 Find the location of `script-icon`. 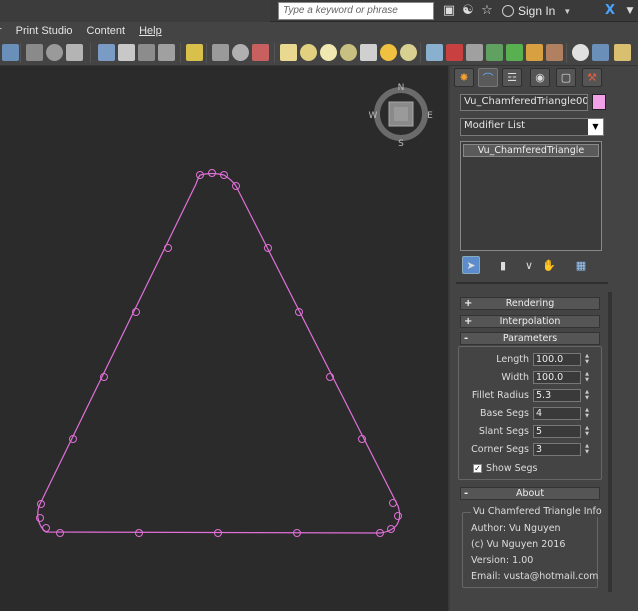

script-icon is located at coordinates (622, 52).